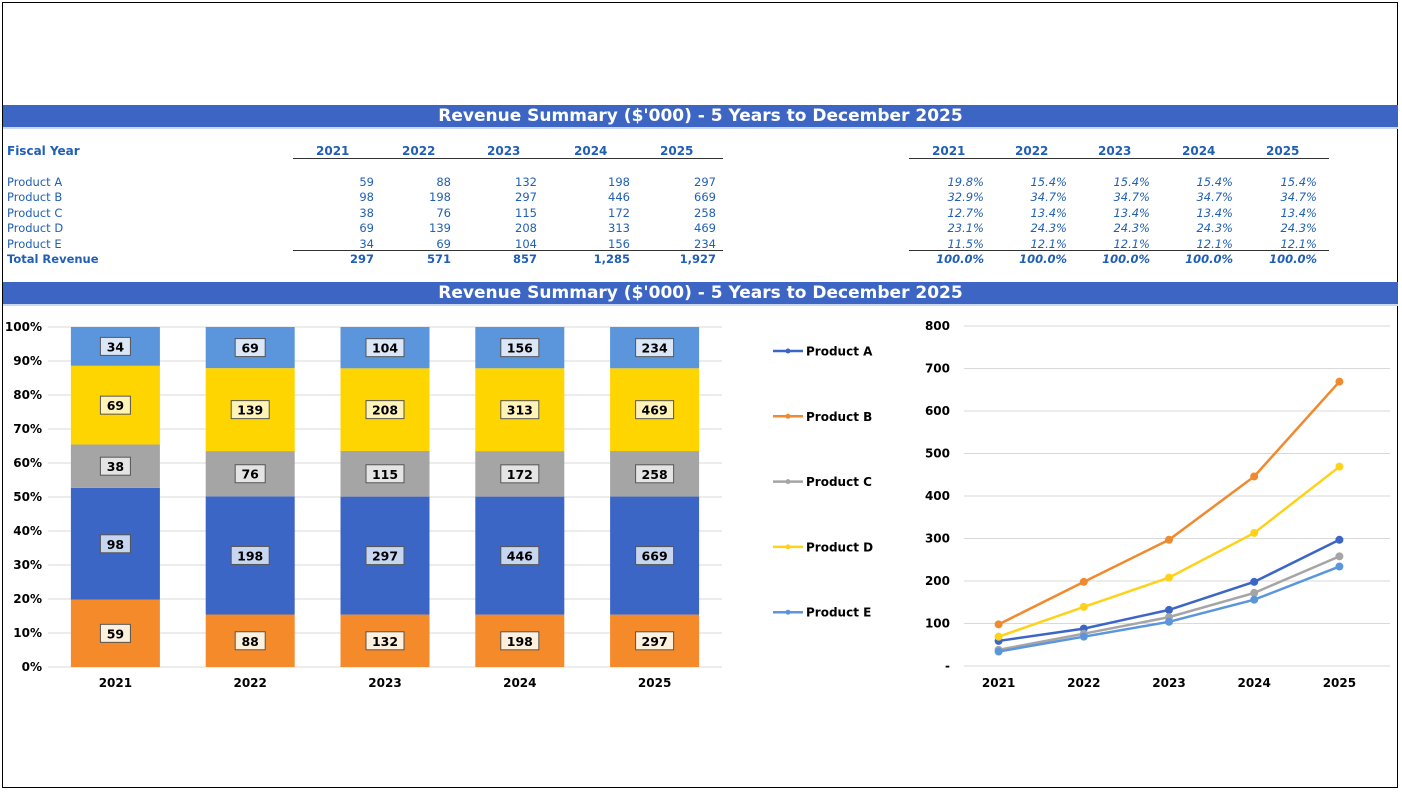 This screenshot has height=792, width=1402. What do you see at coordinates (385, 641) in the screenshot?
I see `data-label: 132` at bounding box center [385, 641].